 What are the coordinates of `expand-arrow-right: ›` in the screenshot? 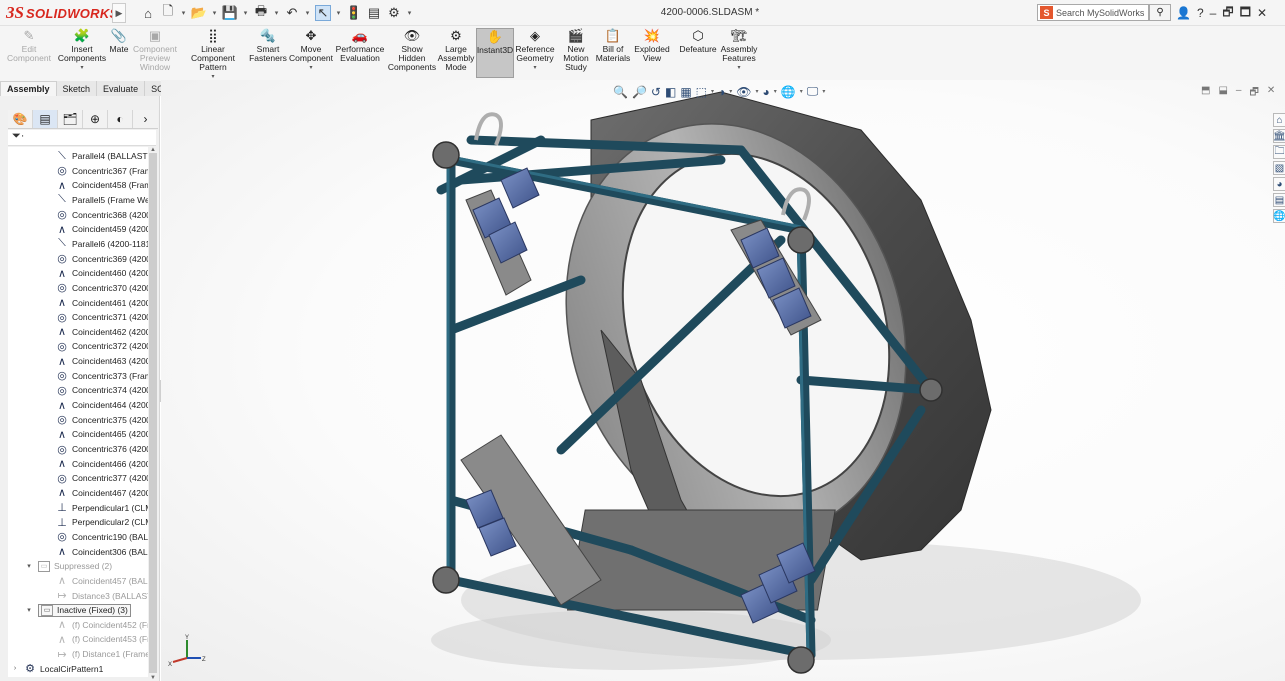 It's located at (15, 668).